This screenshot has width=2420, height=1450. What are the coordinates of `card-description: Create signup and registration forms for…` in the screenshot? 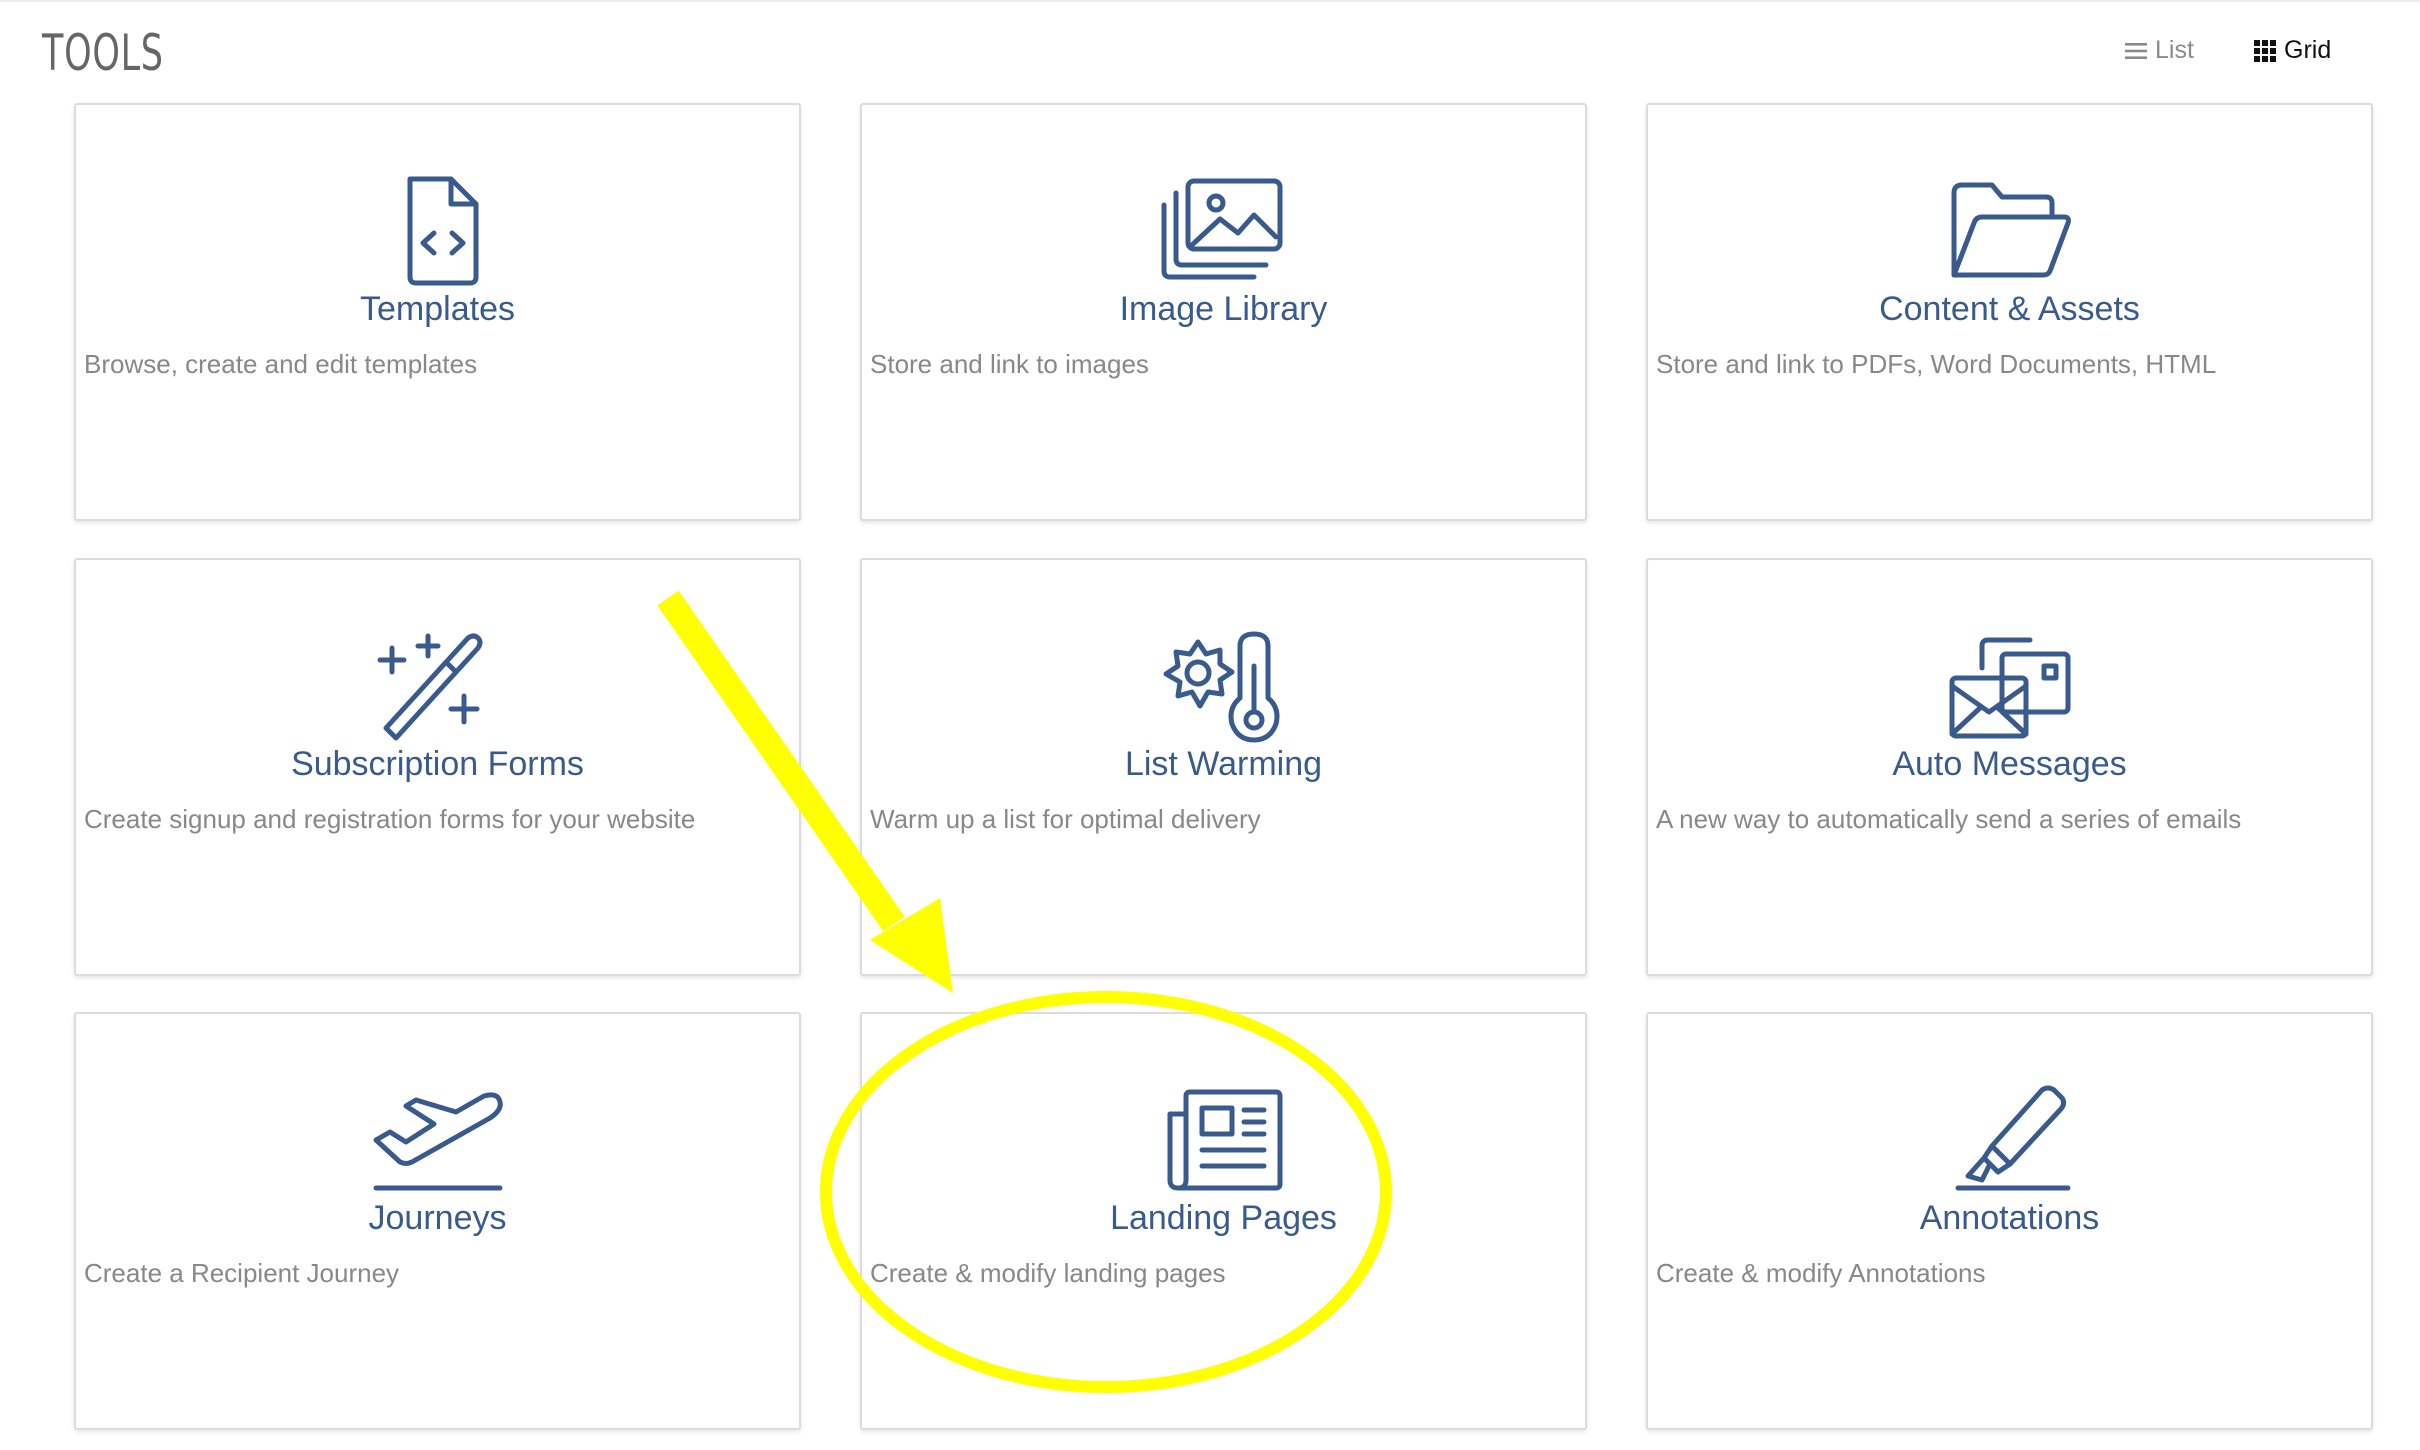 It's located at (390, 819).